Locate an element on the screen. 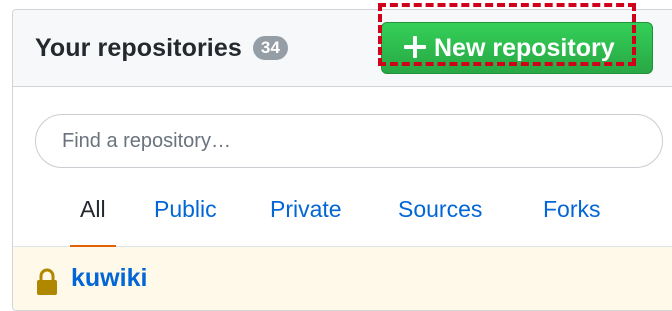 The height and width of the screenshot is (311, 672). repository-count-badge: 34 is located at coordinates (270, 48).